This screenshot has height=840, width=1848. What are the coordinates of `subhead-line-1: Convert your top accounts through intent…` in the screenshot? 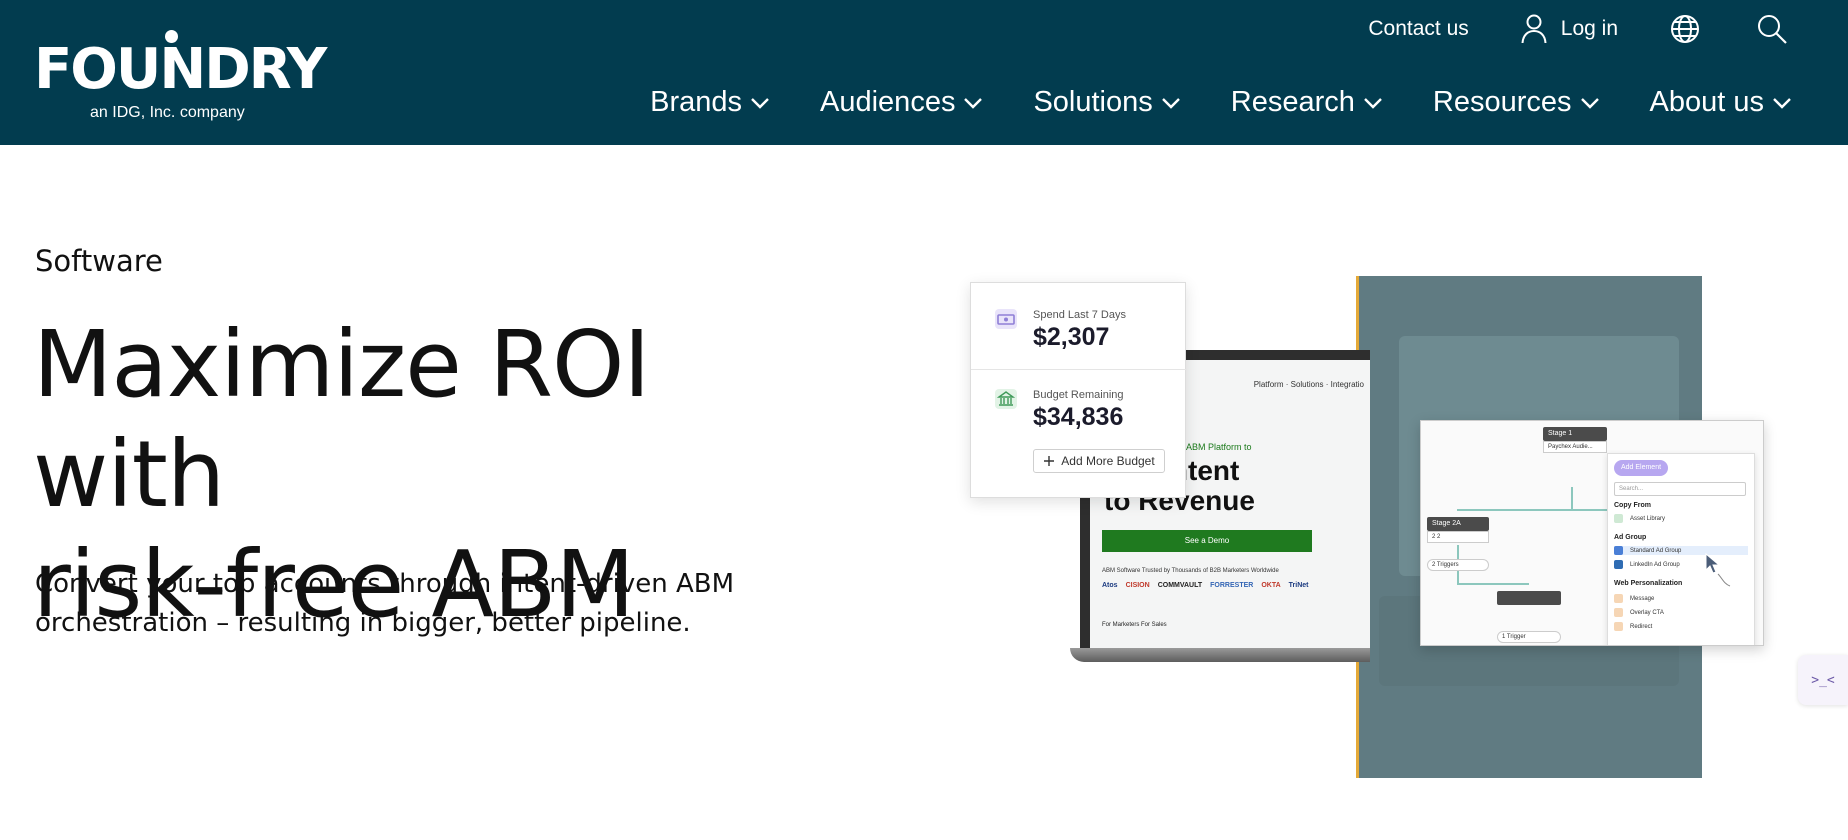 It's located at (385, 584).